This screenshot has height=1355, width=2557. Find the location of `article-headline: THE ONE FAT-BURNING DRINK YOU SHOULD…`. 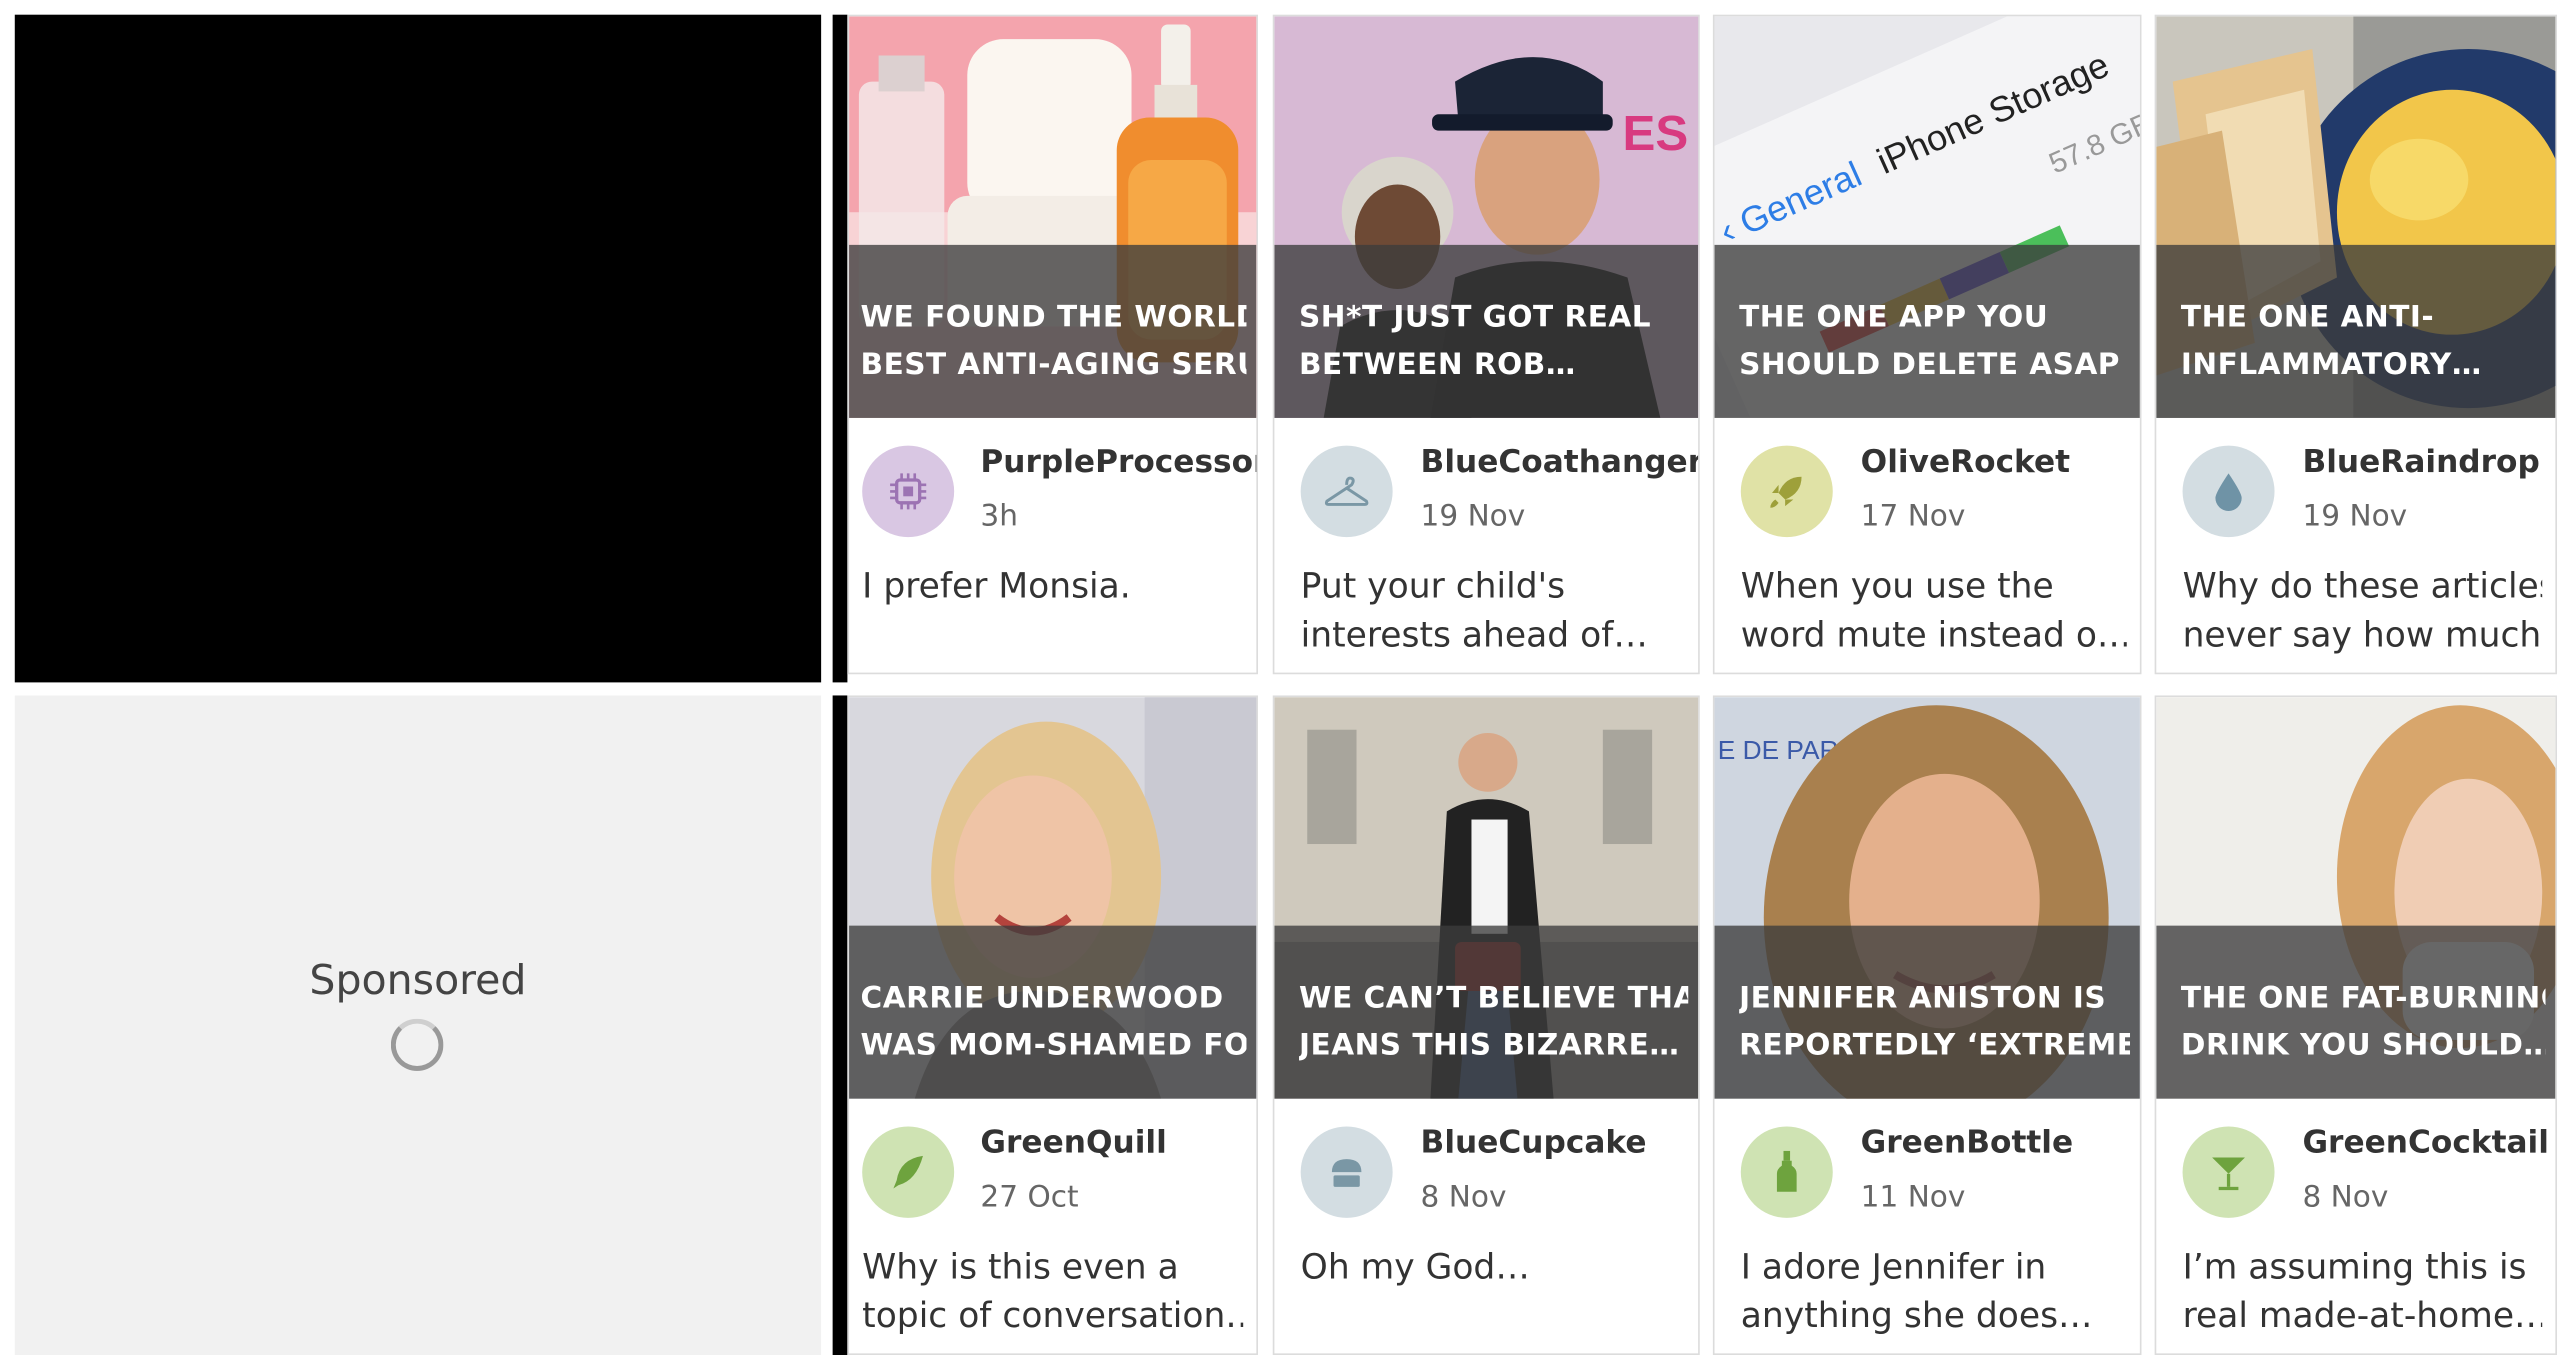

article-headline: THE ONE FAT-BURNING DRINK YOU SHOULD… is located at coordinates (2363, 1022).